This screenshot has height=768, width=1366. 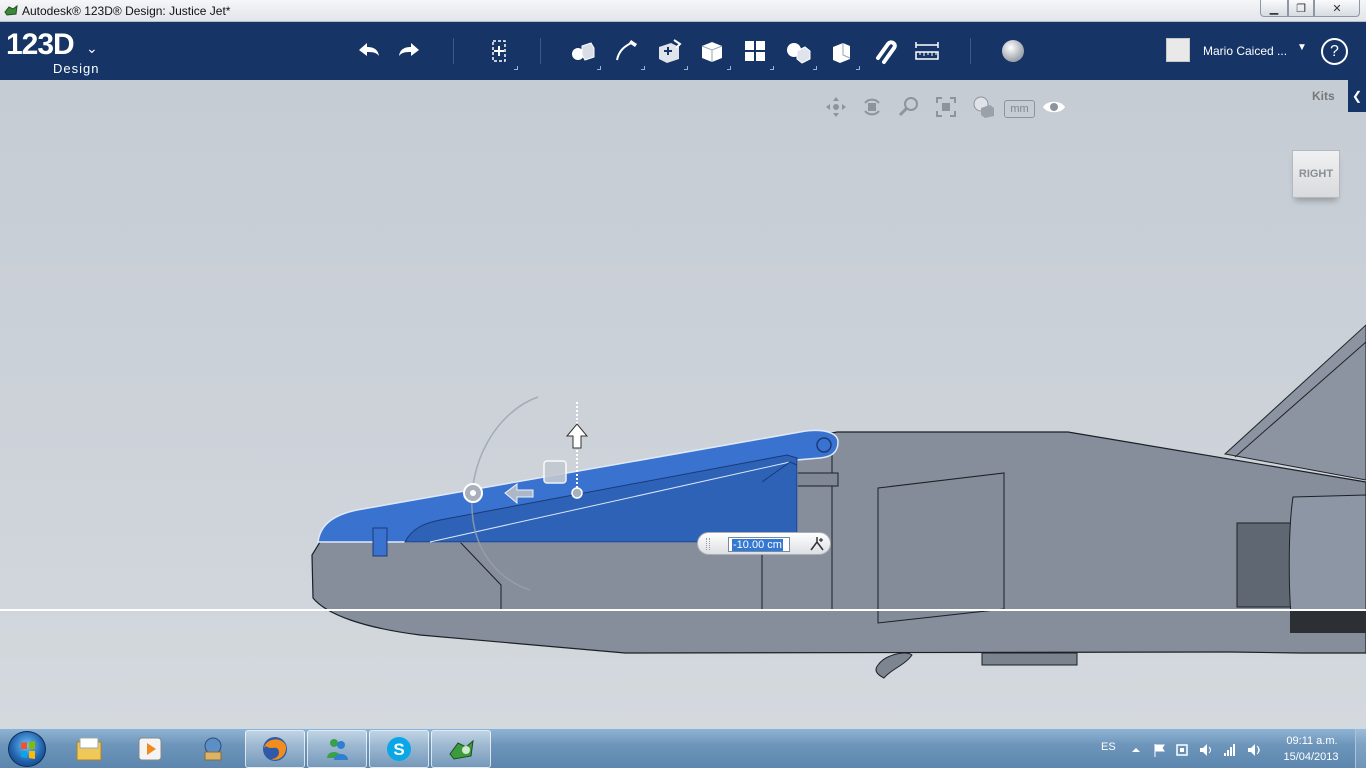 What do you see at coordinates (1019, 109) in the screenshot?
I see `units-button: mm` at bounding box center [1019, 109].